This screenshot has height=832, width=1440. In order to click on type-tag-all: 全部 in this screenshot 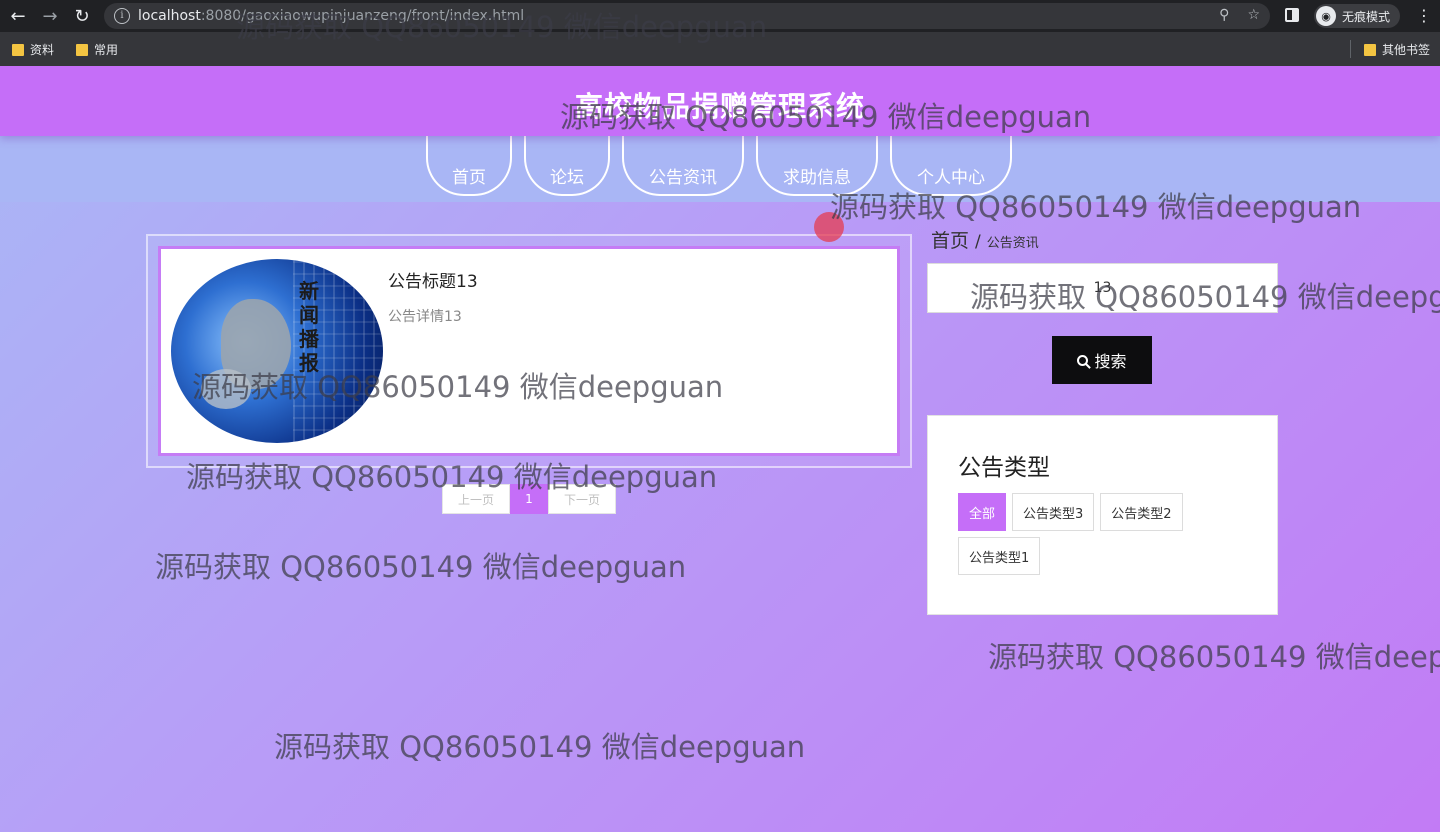, I will do `click(982, 512)`.